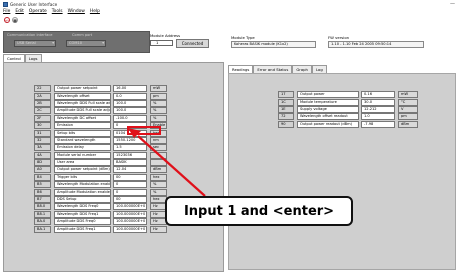  I want to click on emission-highlight, so click(144, 130).